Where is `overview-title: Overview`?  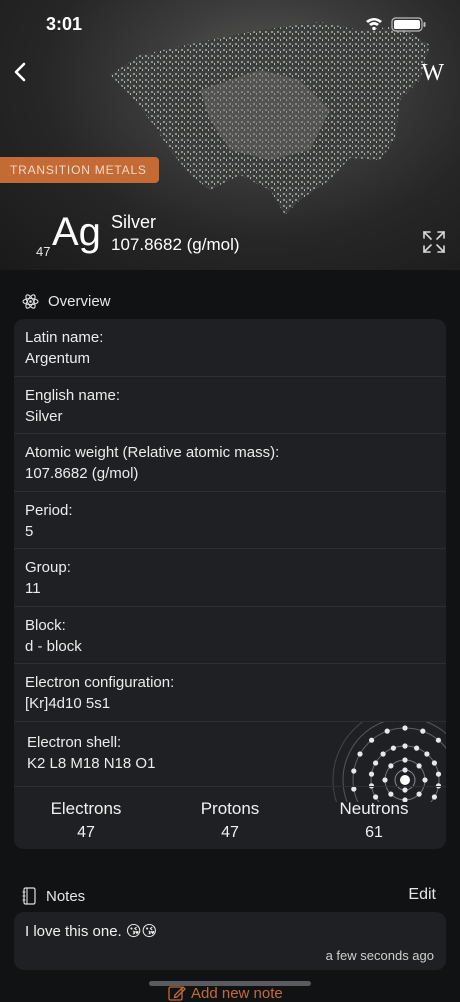 overview-title: Overview is located at coordinates (79, 301).